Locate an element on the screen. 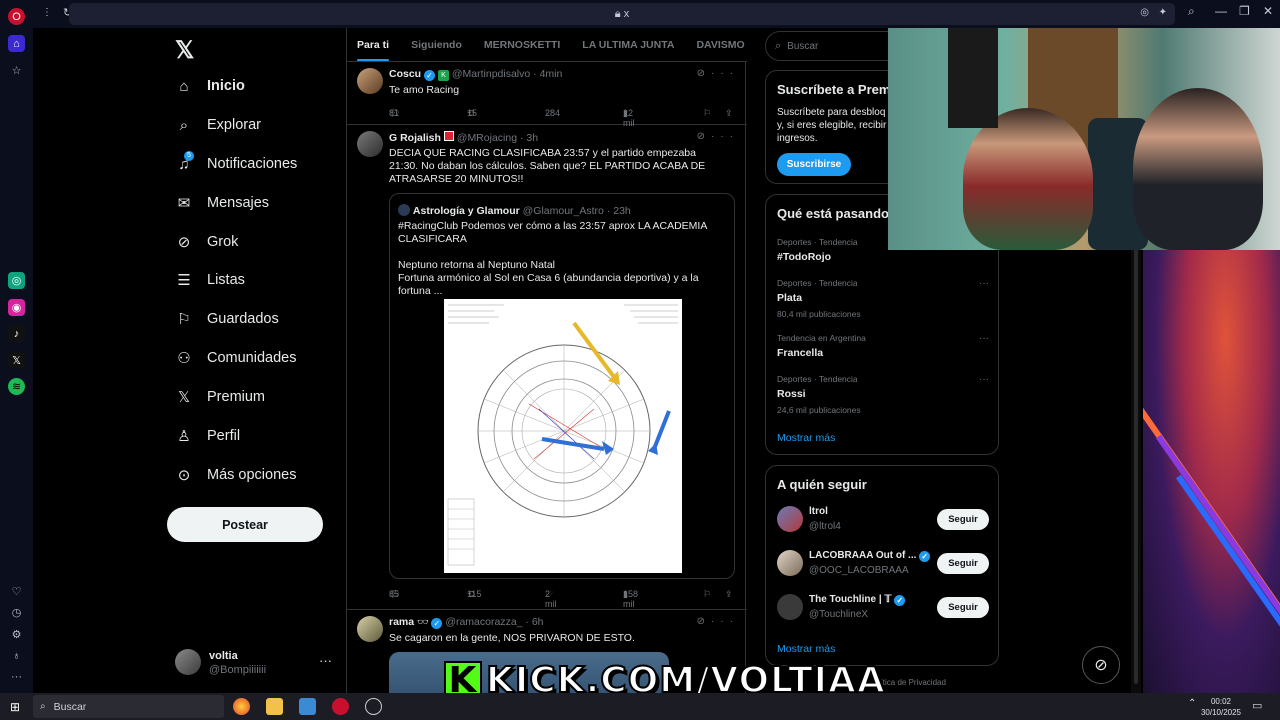 The height and width of the screenshot is (720, 1280). app-icon is located at coordinates (373, 706).